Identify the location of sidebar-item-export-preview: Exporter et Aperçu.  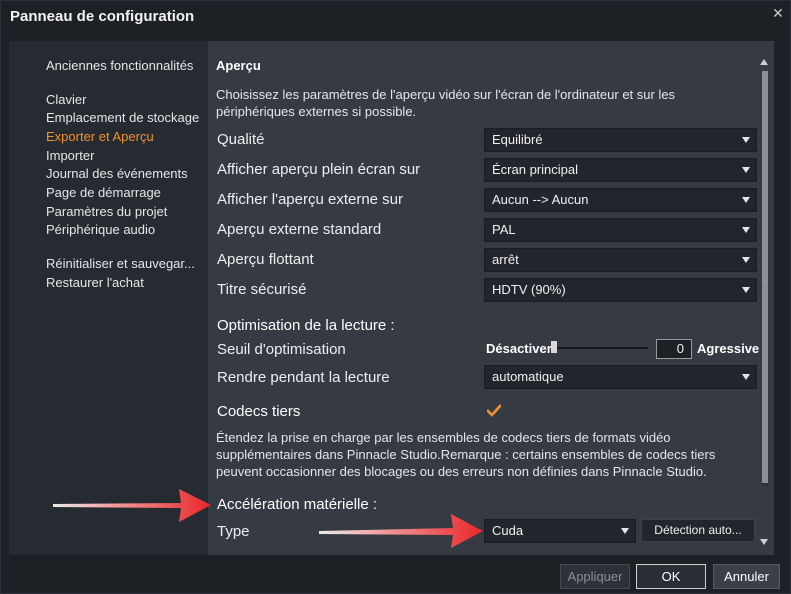
(126, 136).